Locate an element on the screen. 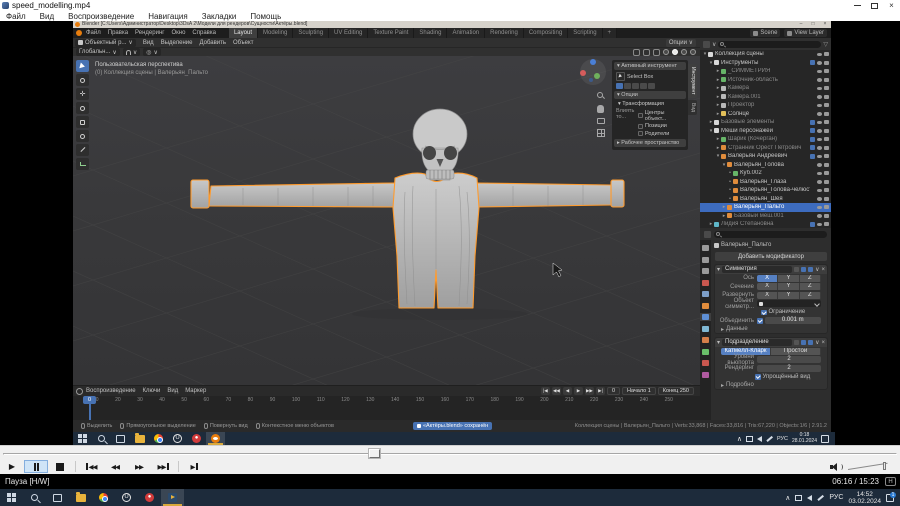  outliner-row: • Куб.002 is located at coordinates (765, 173).